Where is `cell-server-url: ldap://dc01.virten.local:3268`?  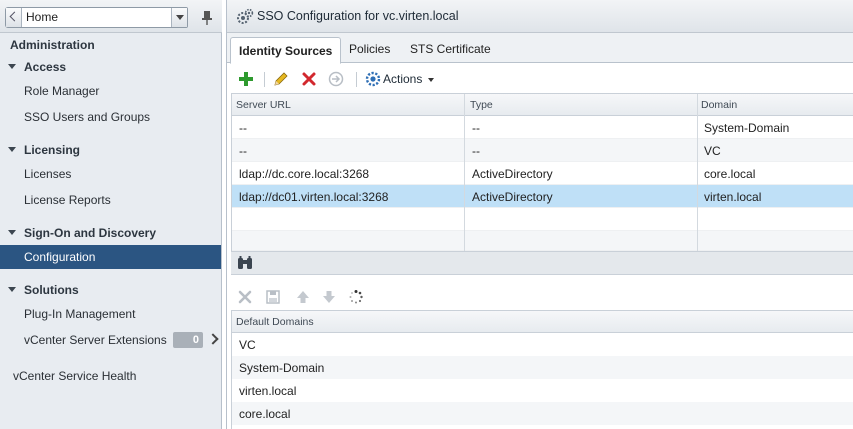
cell-server-url: ldap://dc01.virten.local:3268 is located at coordinates (314, 197).